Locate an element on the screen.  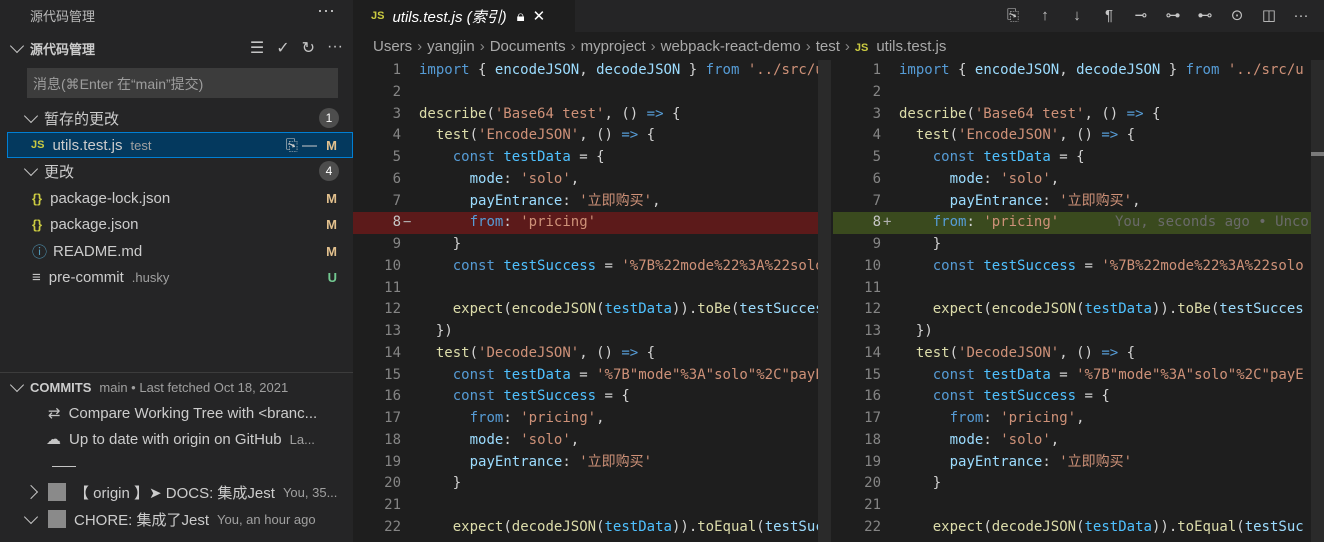
left-scrollbar is located at coordinates (824, 301).